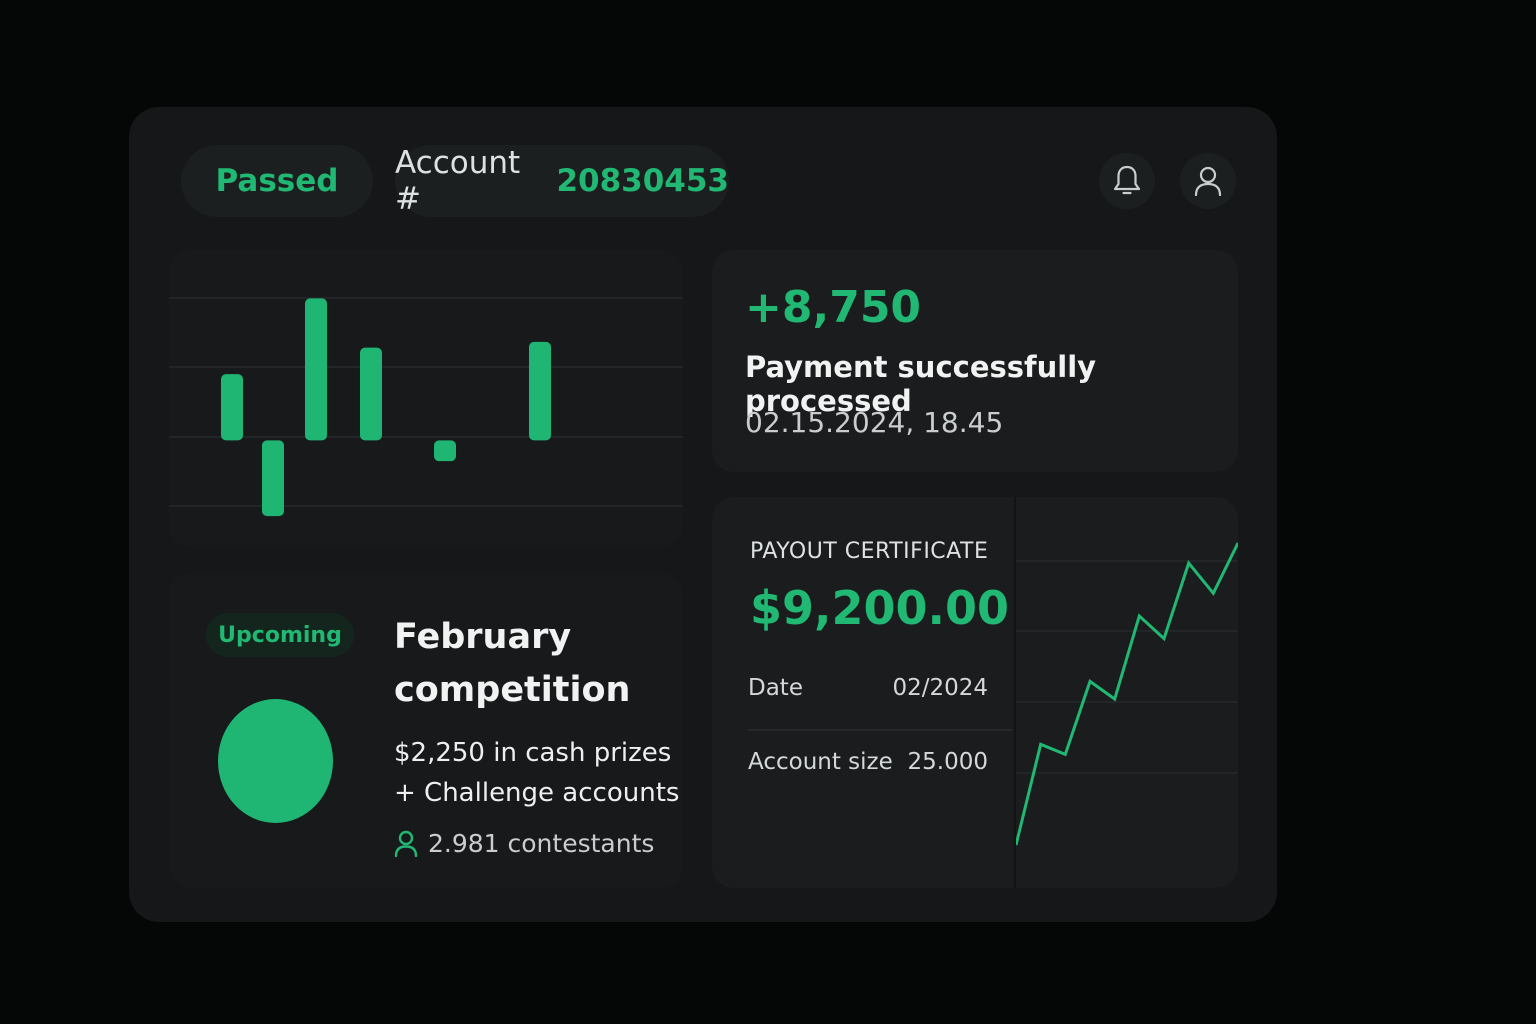 The width and height of the screenshot is (1536, 1024). What do you see at coordinates (512, 663) in the screenshot?
I see `competition-title: February competition` at bounding box center [512, 663].